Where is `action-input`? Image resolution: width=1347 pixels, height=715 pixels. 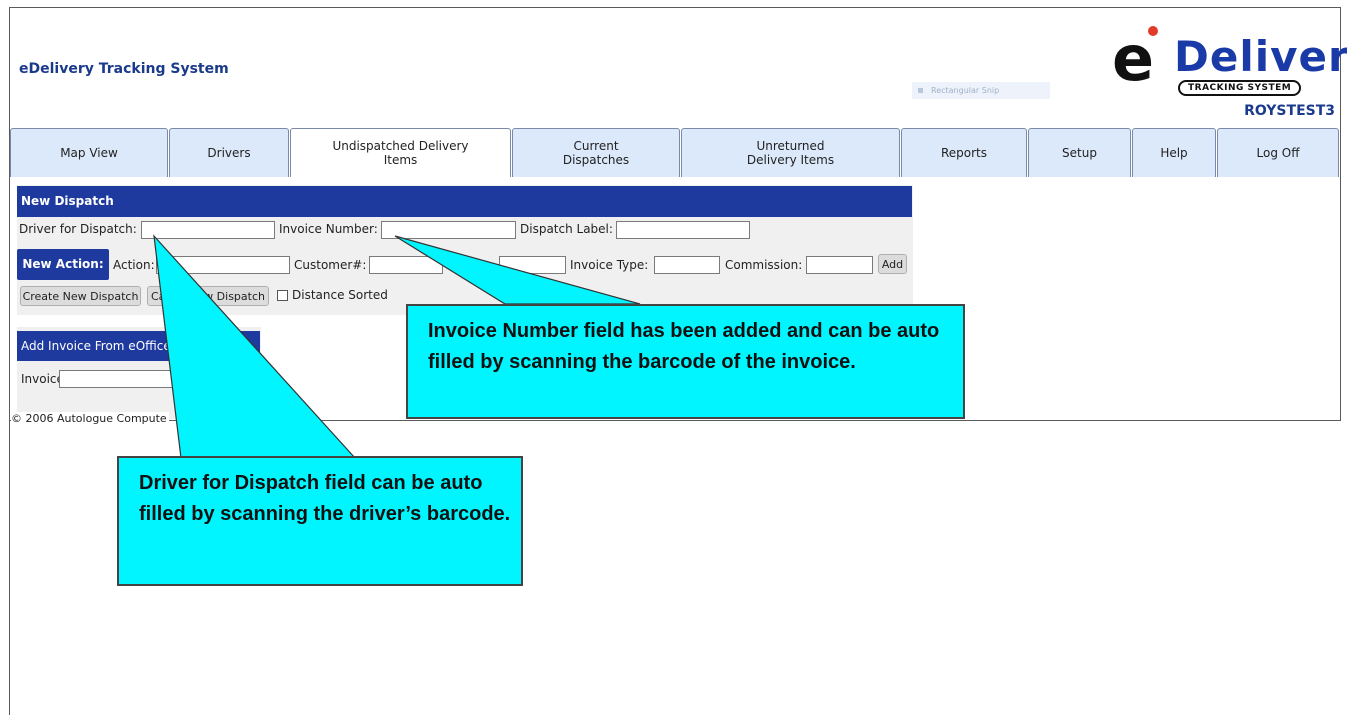
action-input is located at coordinates (223, 265).